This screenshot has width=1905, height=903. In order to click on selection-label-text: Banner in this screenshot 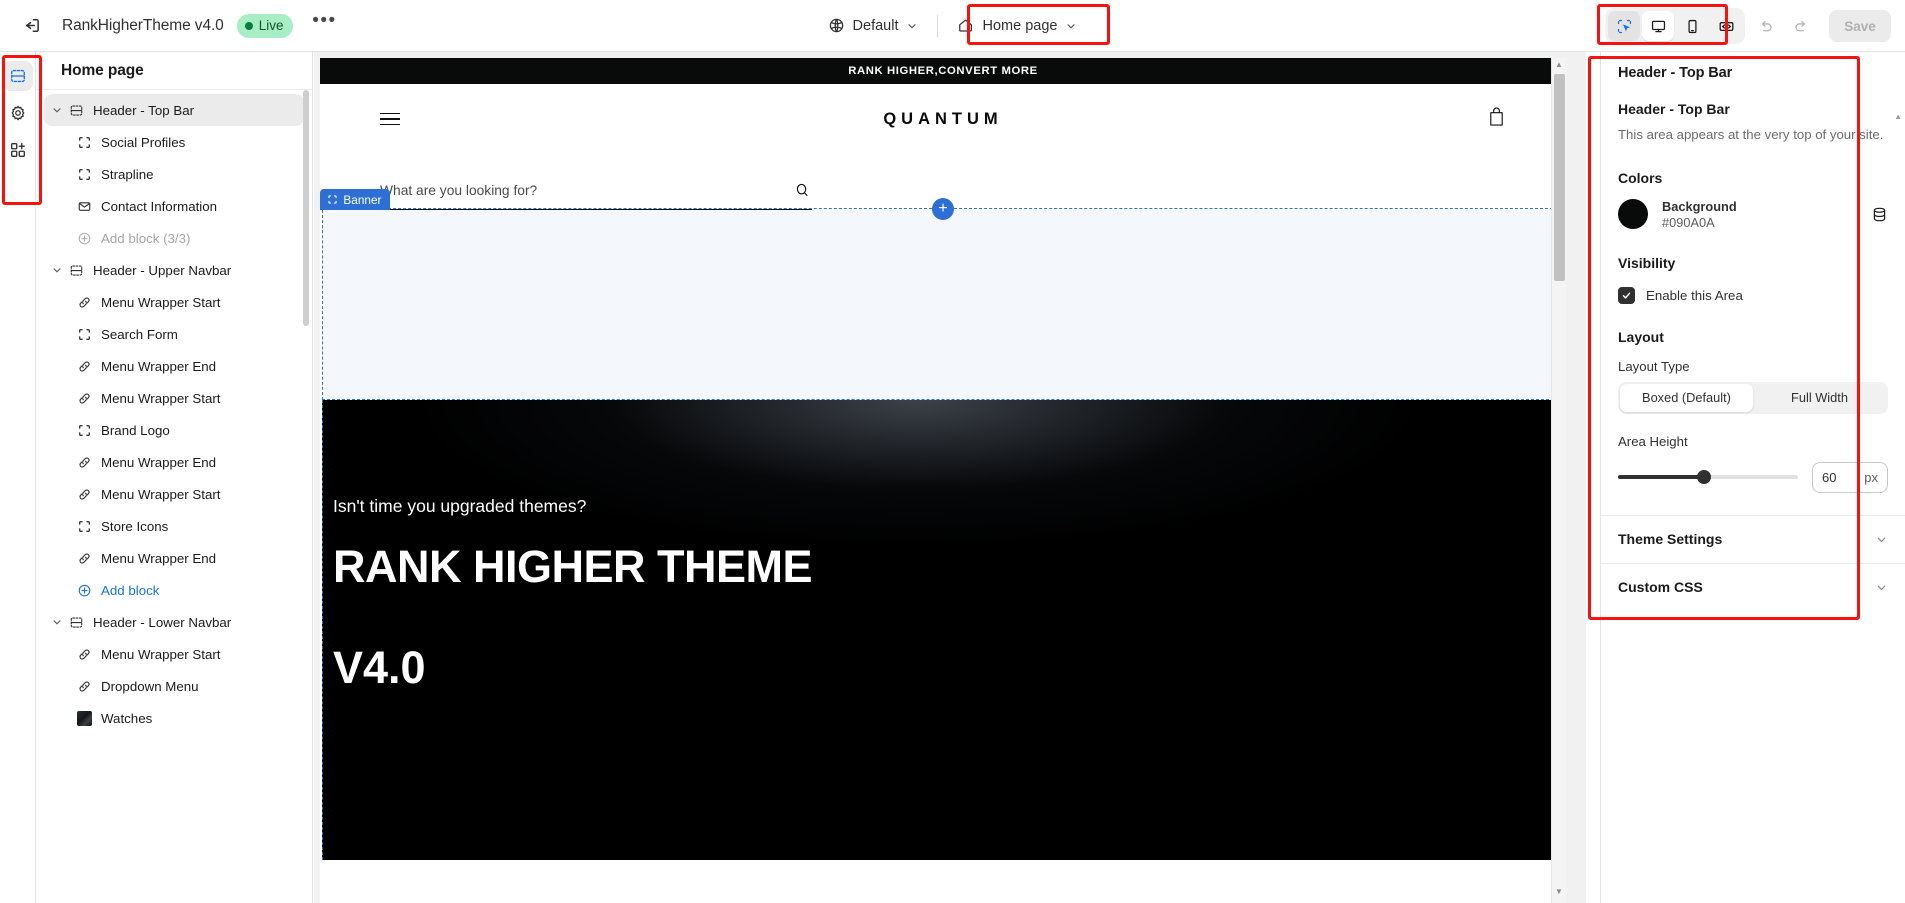, I will do `click(362, 199)`.